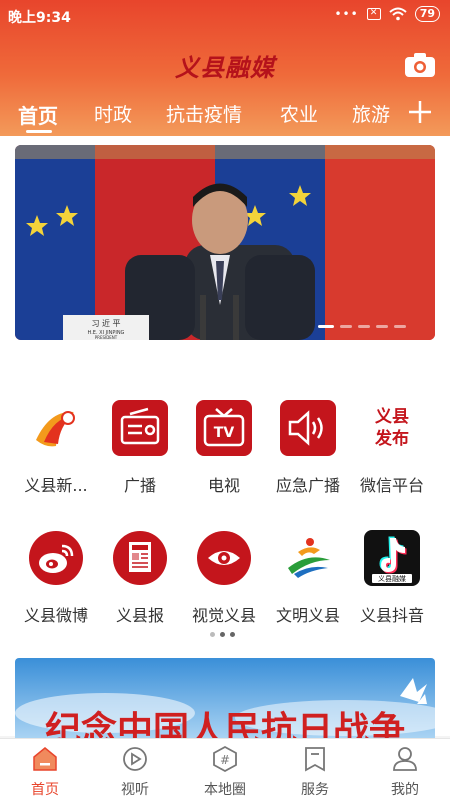 The height and width of the screenshot is (800, 450). What do you see at coordinates (391, 485) in the screenshot?
I see `grid-label: 微信平台` at bounding box center [391, 485].